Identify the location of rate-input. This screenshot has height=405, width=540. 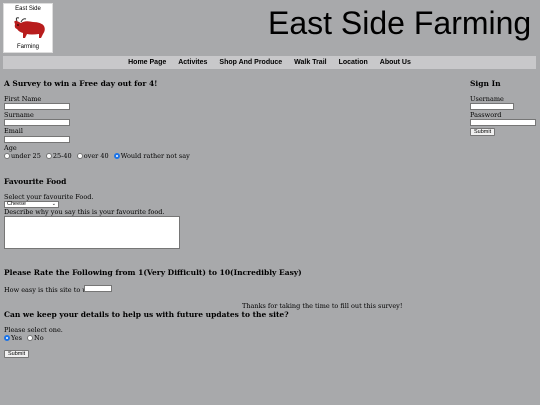
(98, 288).